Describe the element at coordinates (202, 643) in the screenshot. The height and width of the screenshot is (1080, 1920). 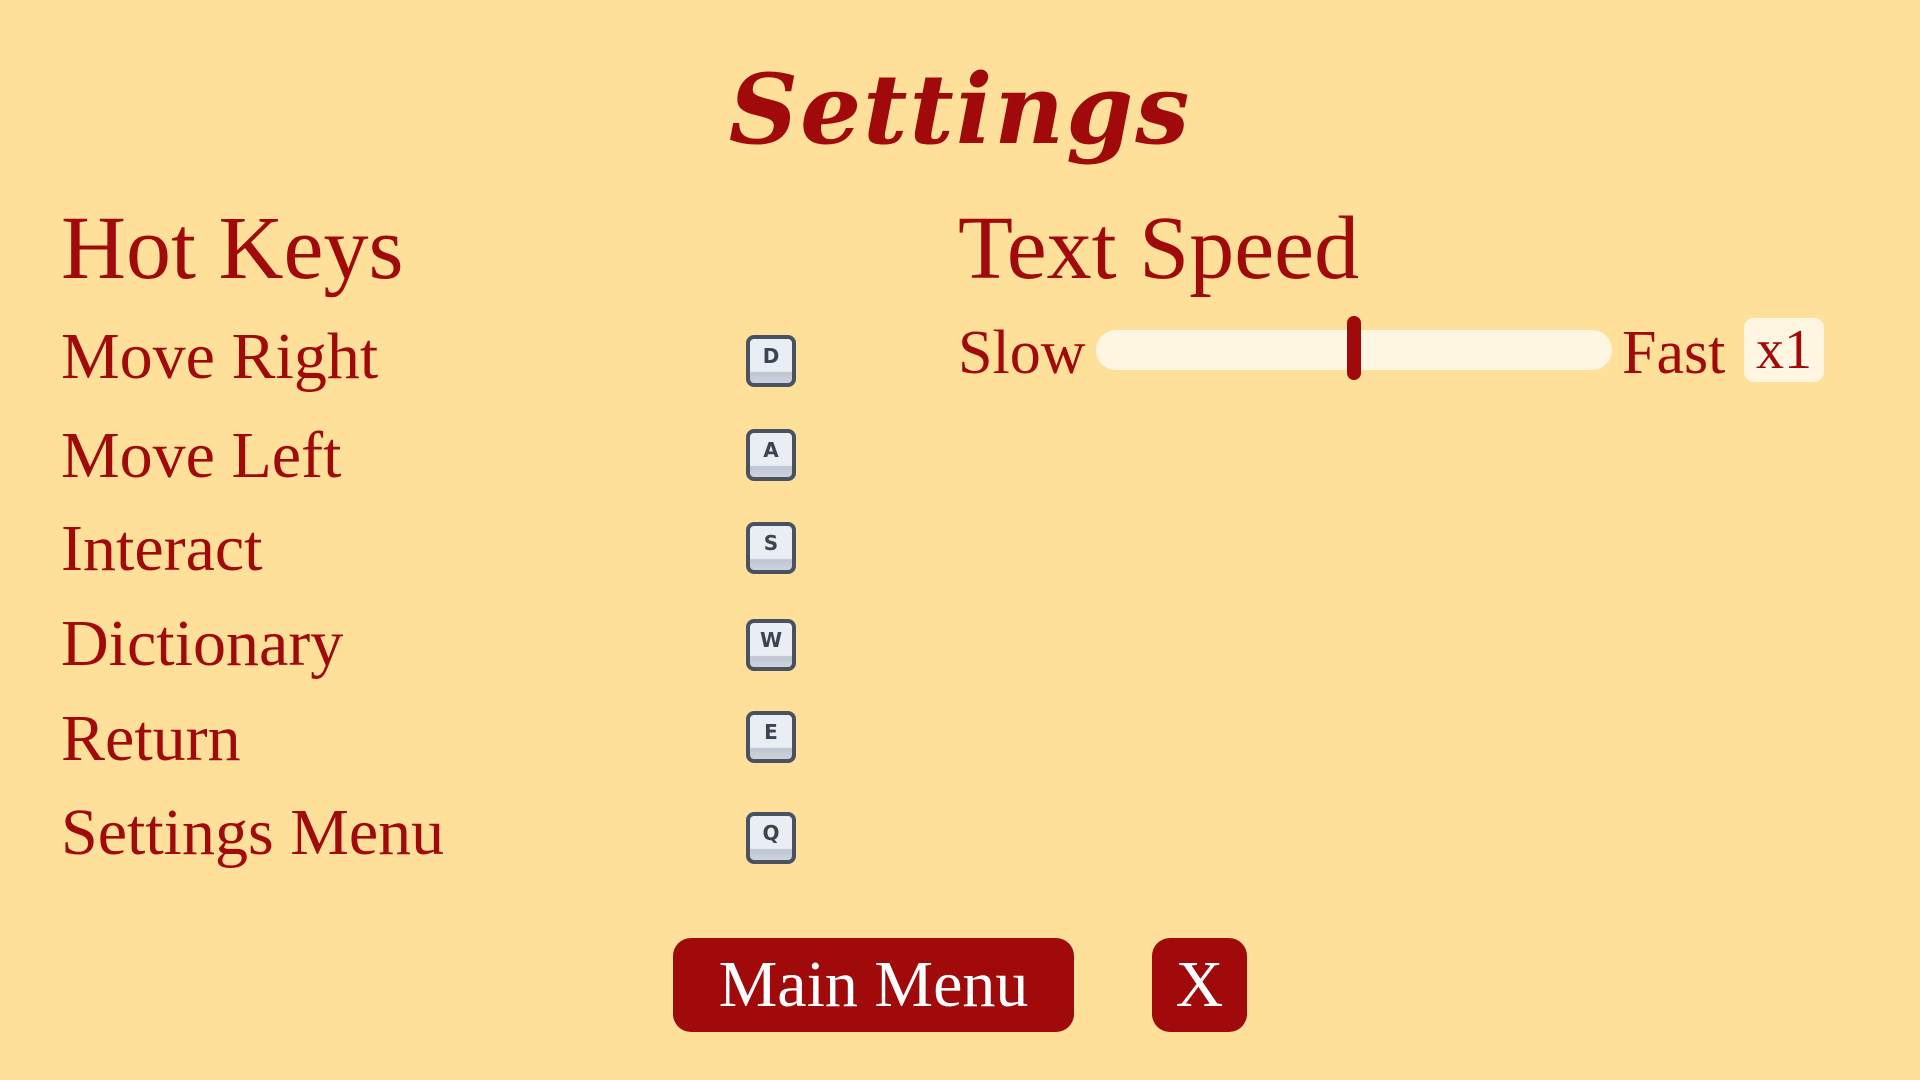
I see `hotkey-label: Dictionary` at that location.